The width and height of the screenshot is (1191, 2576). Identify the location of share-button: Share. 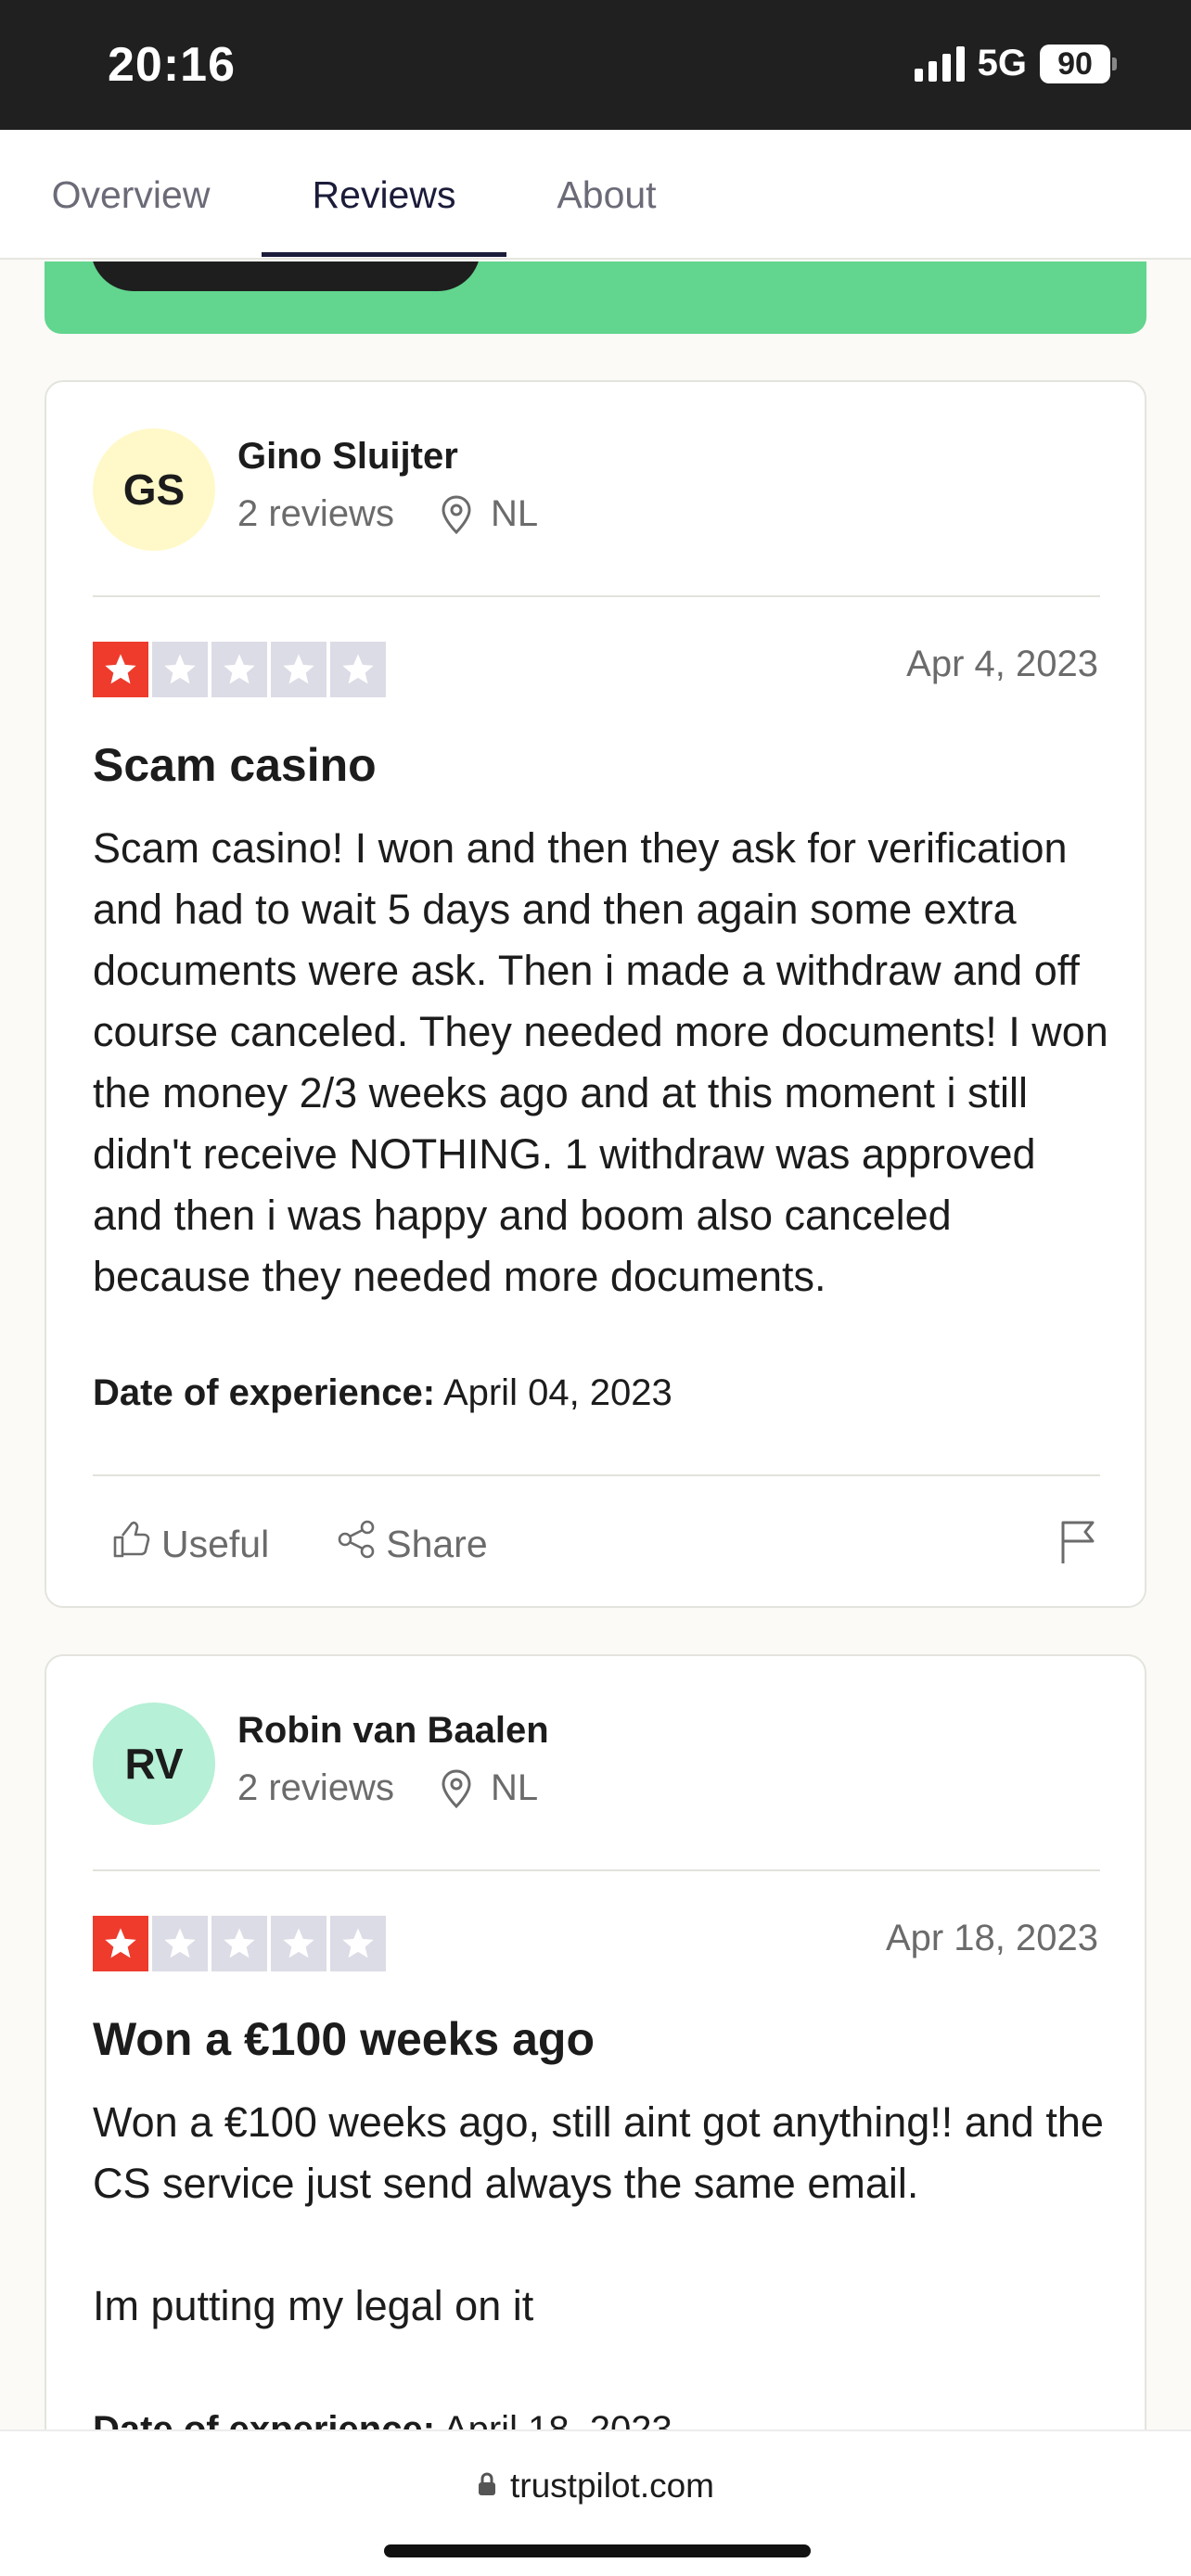
(412, 1544).